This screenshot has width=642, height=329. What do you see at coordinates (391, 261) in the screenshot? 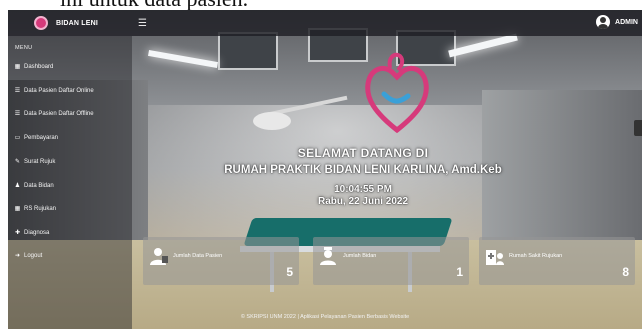
I see `card-jumlah-bidan: Jumlah Bidan 1` at bounding box center [391, 261].